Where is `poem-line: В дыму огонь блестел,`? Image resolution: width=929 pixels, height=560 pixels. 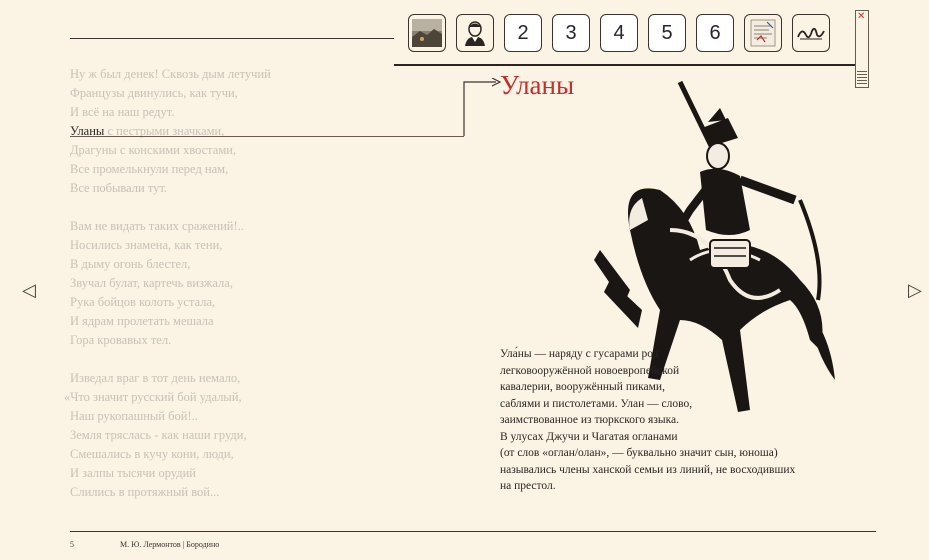
poem-line: В дыму огонь блестел, is located at coordinates (130, 264).